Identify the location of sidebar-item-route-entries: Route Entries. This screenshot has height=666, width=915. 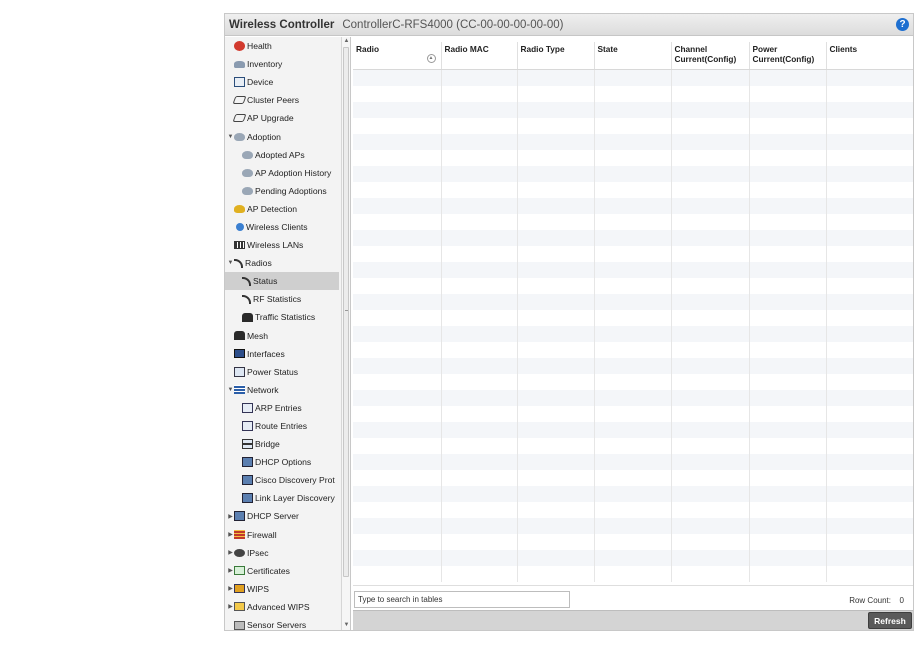
(282, 426).